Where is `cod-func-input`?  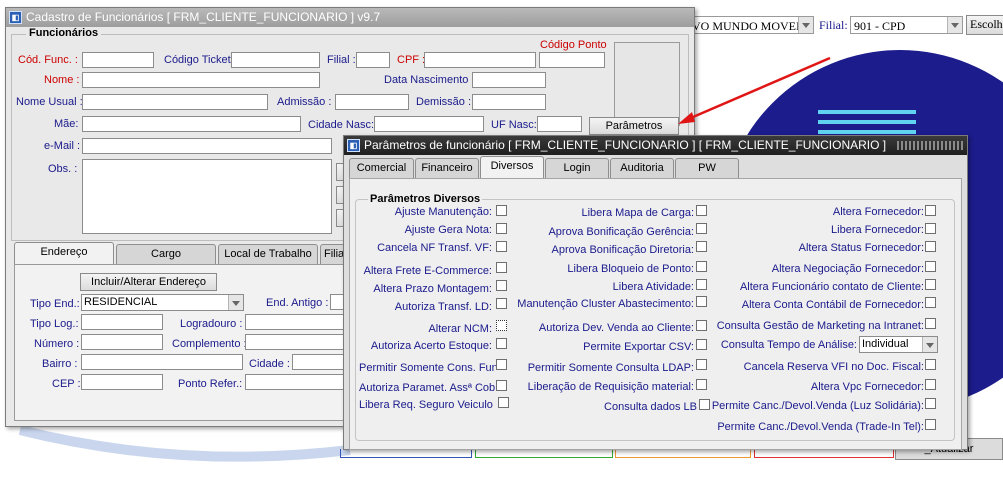
cod-func-input is located at coordinates (118, 60).